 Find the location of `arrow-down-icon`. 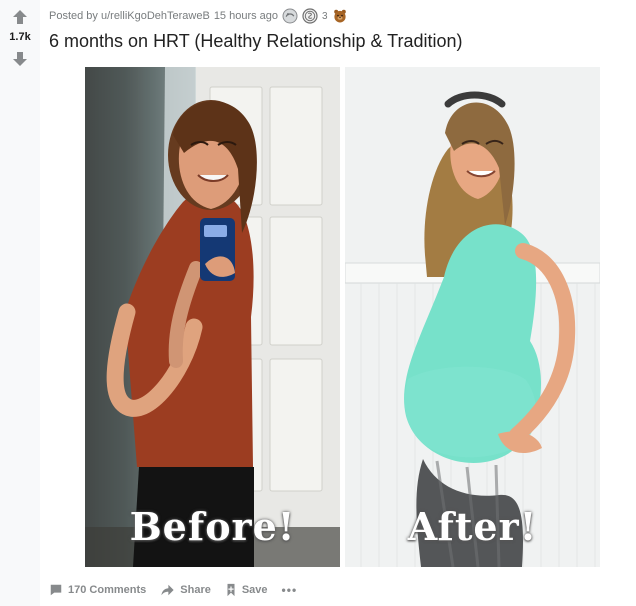

arrow-down-icon is located at coordinates (20, 59).